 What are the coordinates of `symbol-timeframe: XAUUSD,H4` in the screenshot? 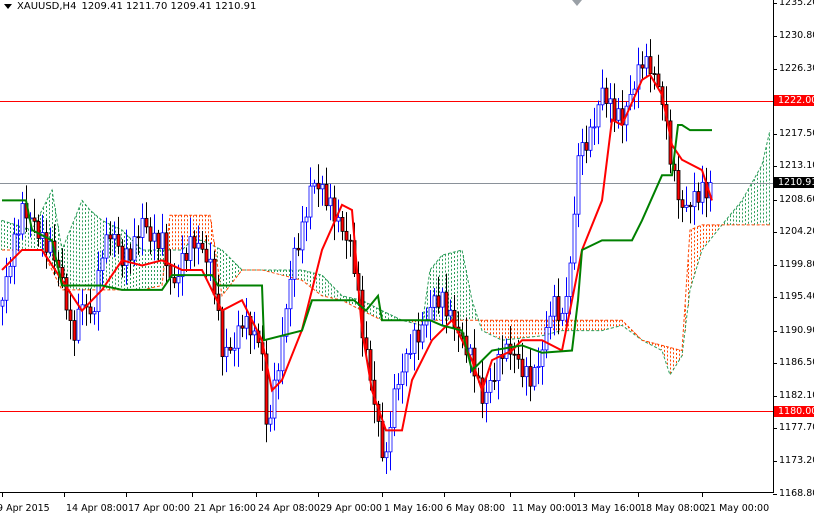 It's located at (47, 6).